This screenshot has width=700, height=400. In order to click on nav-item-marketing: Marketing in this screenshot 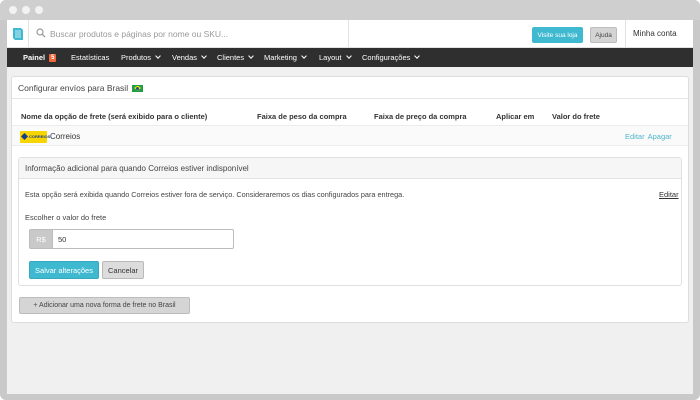, I will do `click(285, 57)`.